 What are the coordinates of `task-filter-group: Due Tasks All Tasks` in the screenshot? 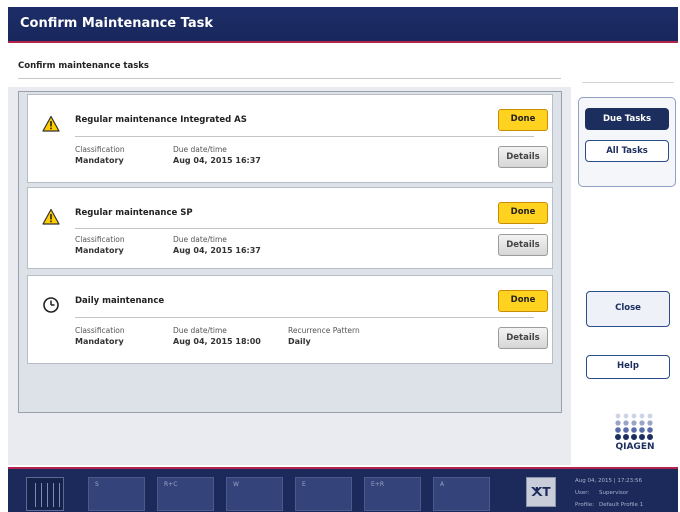 It's located at (627, 142).